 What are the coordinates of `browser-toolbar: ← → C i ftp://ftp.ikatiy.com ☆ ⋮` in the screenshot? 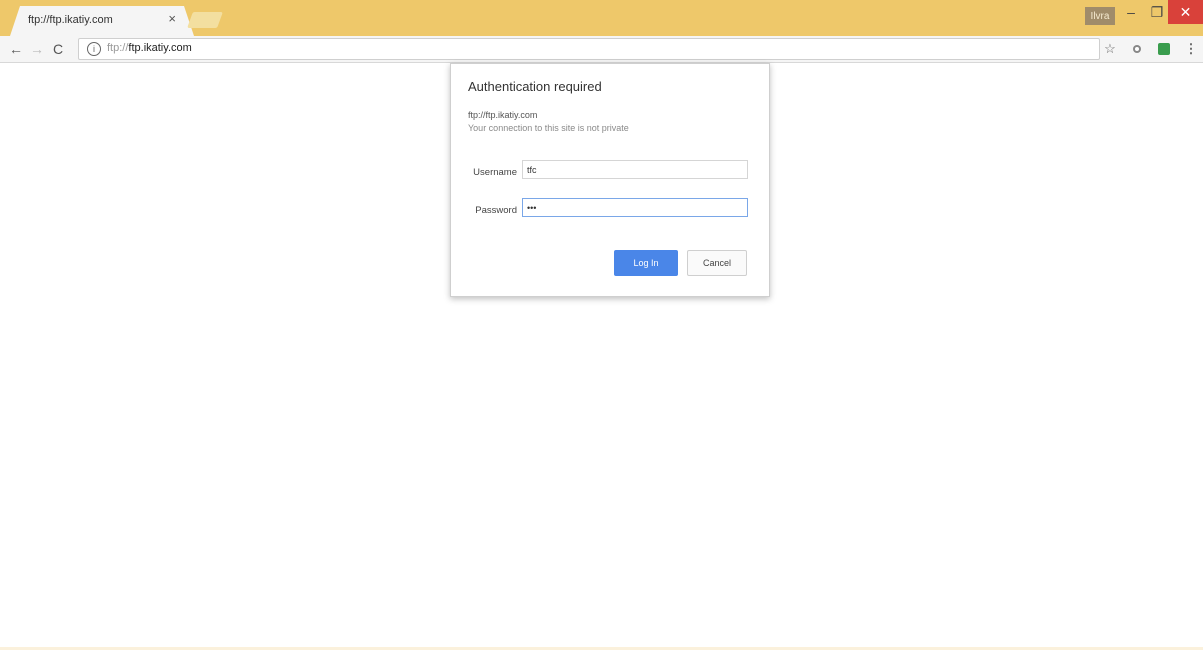 It's located at (601, 49).